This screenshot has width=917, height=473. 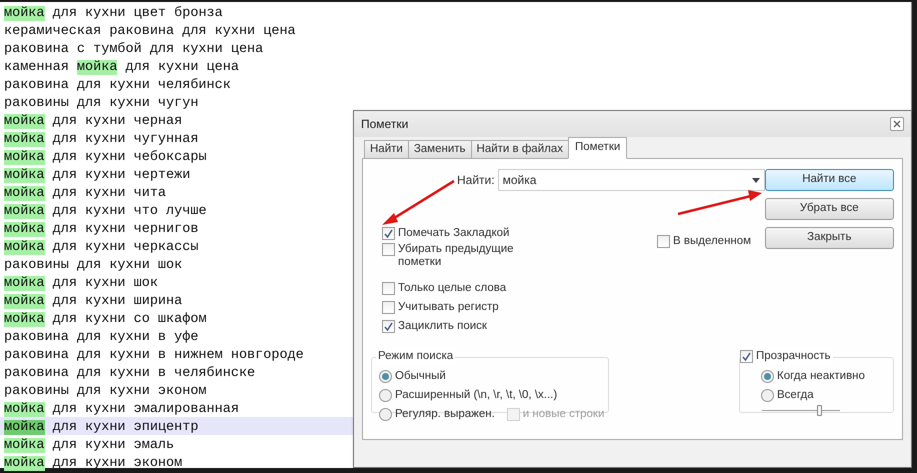 I want to click on radio-label: Всегда, so click(x=795, y=395).